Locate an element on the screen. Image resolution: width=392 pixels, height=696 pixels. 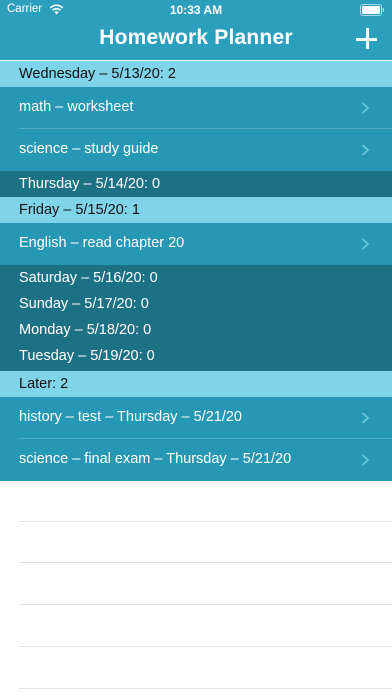
navigation-bar: Homework Planner is located at coordinates (196, 40).